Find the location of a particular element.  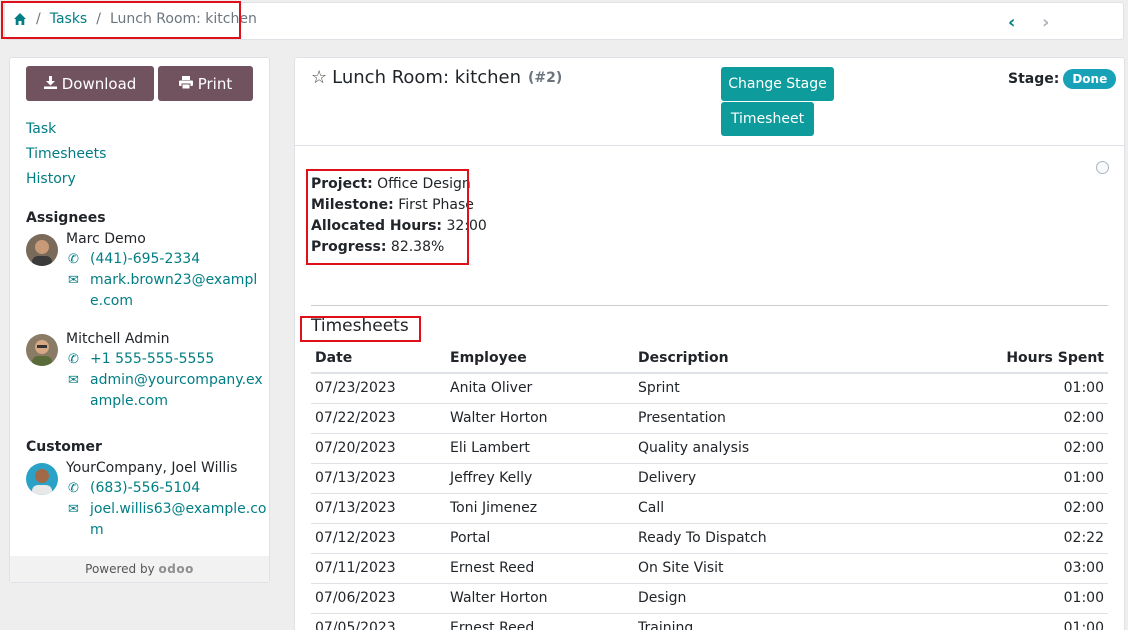

cell-description: Sprint is located at coordinates (784, 388).